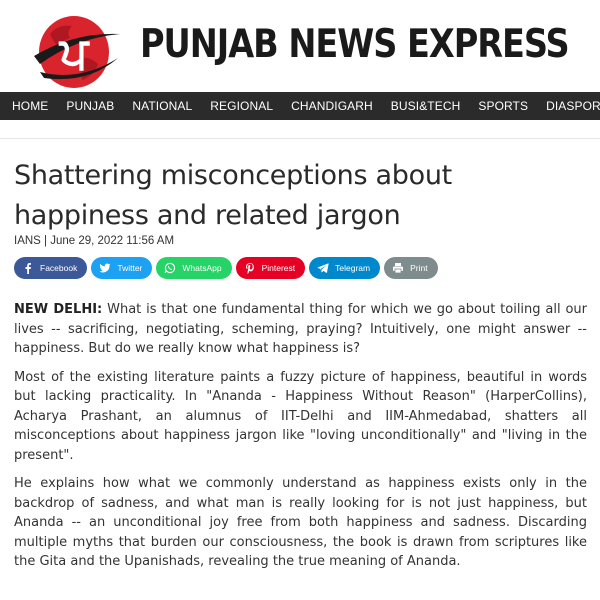 The image size is (600, 600). What do you see at coordinates (573, 106) in the screenshot?
I see `nav-item-diaspora: DIASPORA` at bounding box center [573, 106].